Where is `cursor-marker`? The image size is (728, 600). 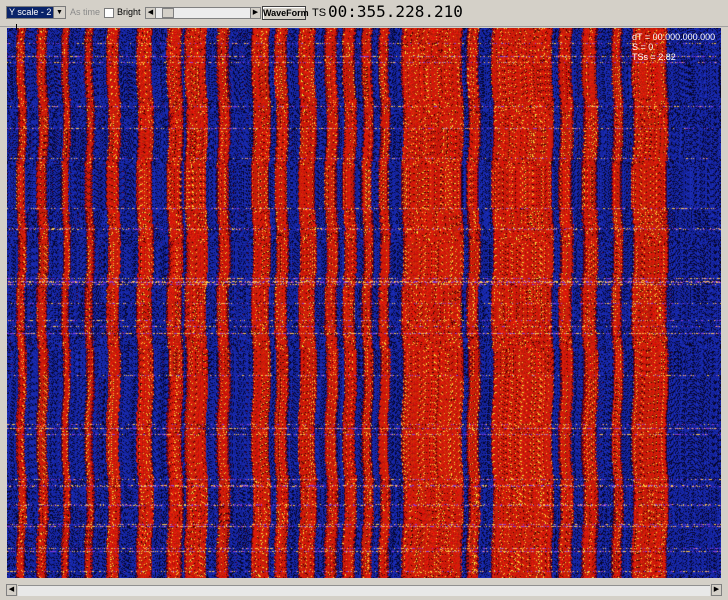 cursor-marker is located at coordinates (16, 27).